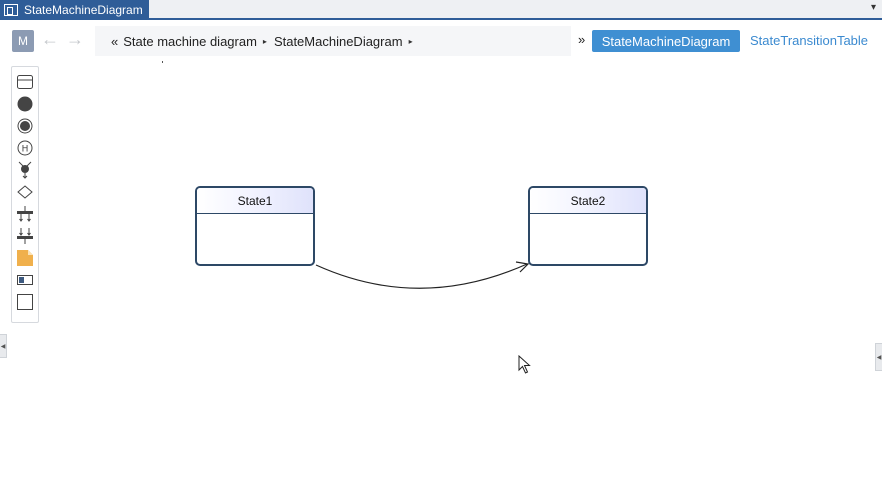 The height and width of the screenshot is (477, 882). What do you see at coordinates (588, 226) in the screenshot?
I see `state-node: State2` at bounding box center [588, 226].